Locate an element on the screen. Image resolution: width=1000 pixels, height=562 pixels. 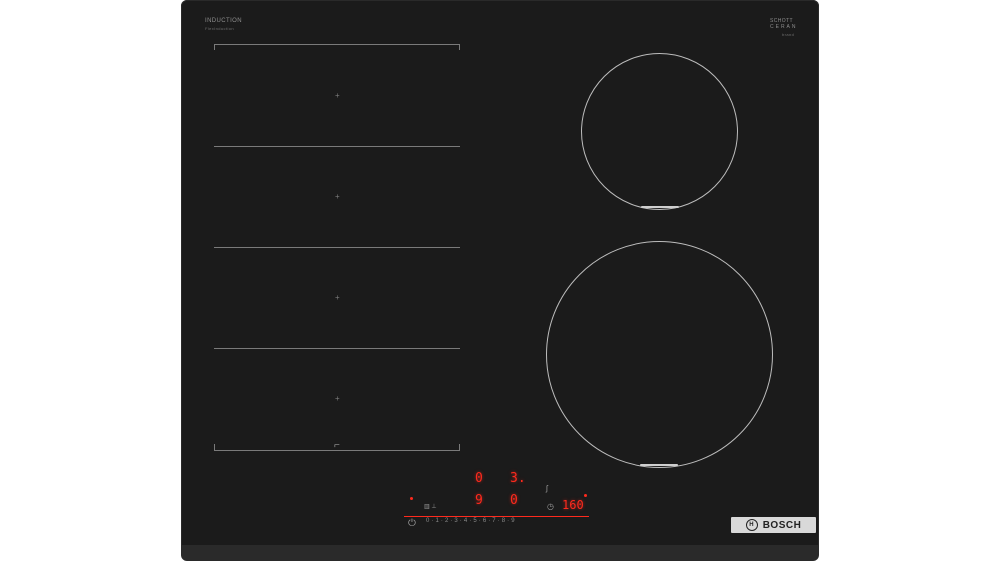
large-round-zone is located at coordinates (659, 354).